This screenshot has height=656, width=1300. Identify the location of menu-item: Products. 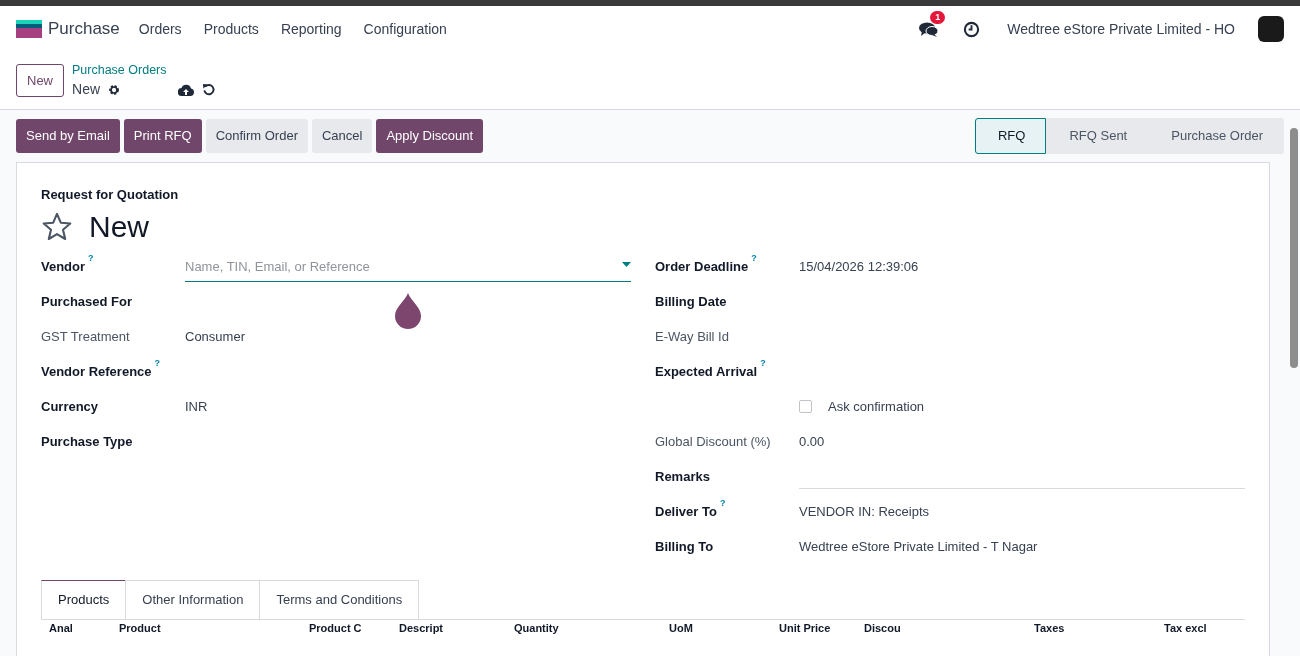
(231, 29).